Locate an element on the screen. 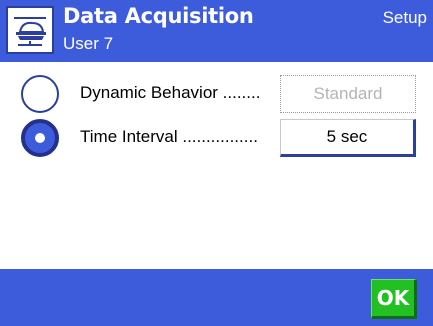 Image resolution: width=433 pixels, height=326 pixels. radio-time-interval is located at coordinates (40, 138).